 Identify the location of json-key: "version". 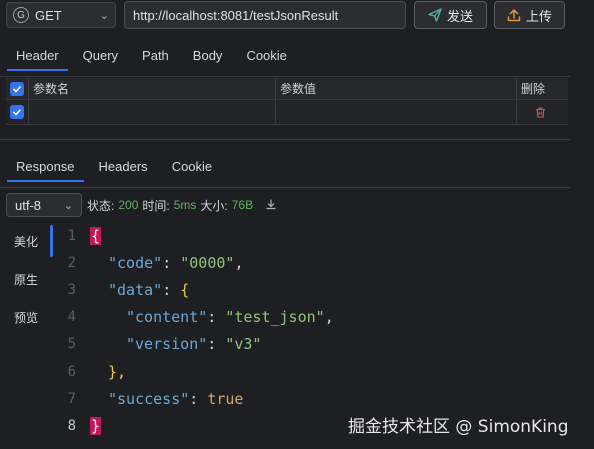
(167, 344).